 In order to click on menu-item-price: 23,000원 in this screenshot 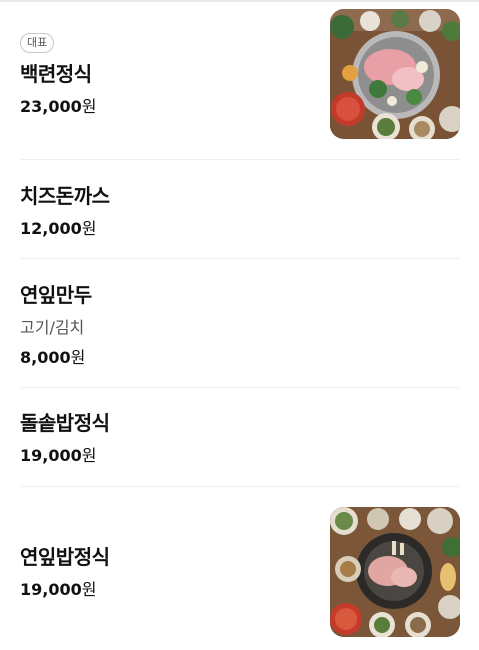, I will do `click(58, 106)`.